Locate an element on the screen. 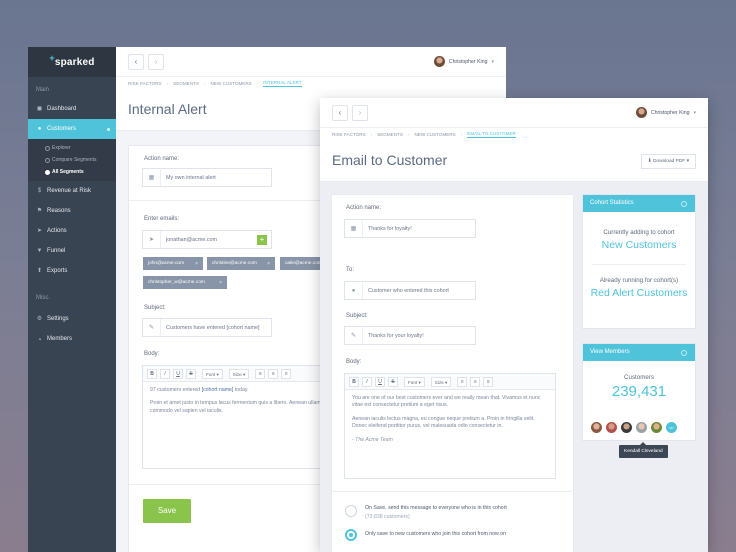 The image size is (736, 552). action-name-field: ▦ Thanks for loyalty! is located at coordinates (410, 228).